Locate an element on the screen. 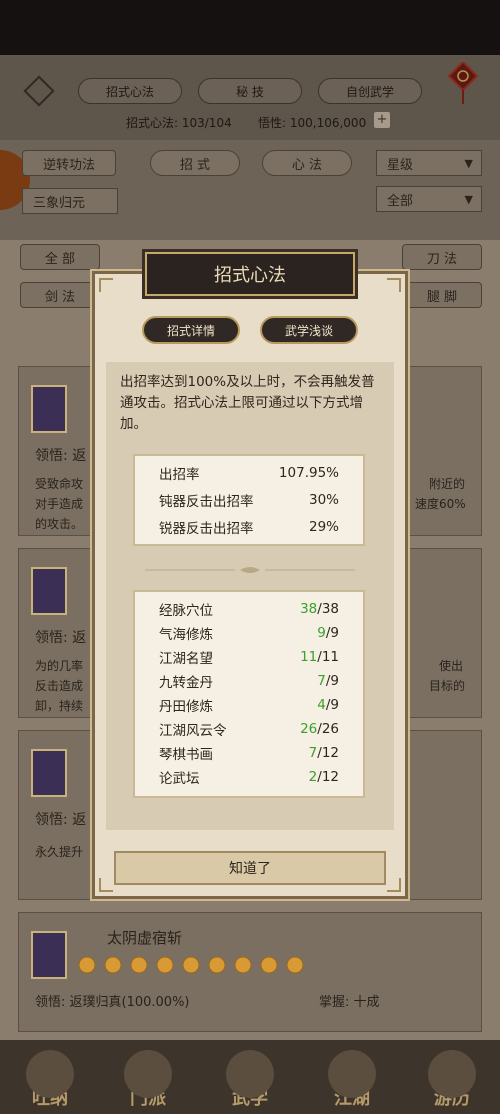  nav-youli: 游历 is located at coordinates (452, 1078).